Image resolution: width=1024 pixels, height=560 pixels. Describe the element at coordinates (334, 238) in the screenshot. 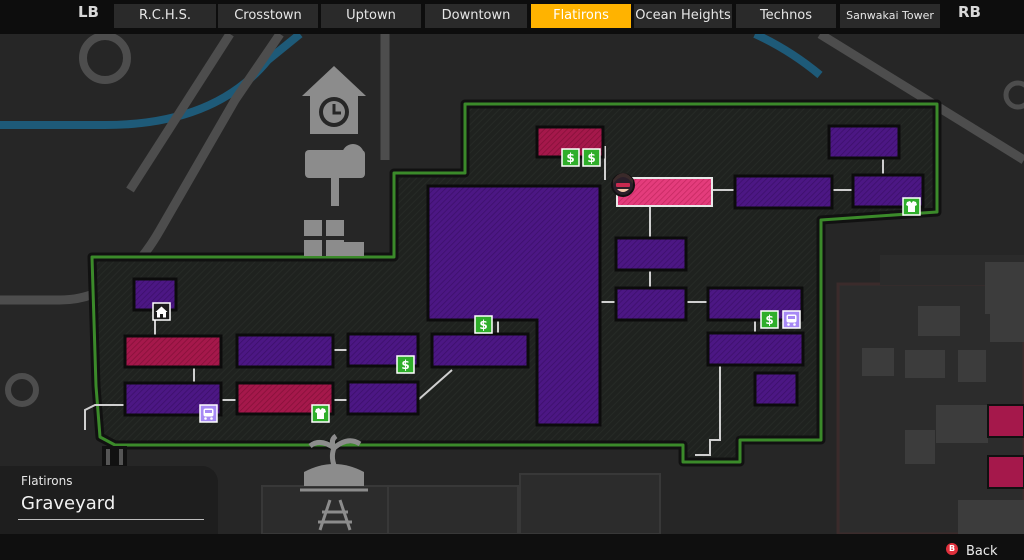

I see `window-building-icon` at that location.